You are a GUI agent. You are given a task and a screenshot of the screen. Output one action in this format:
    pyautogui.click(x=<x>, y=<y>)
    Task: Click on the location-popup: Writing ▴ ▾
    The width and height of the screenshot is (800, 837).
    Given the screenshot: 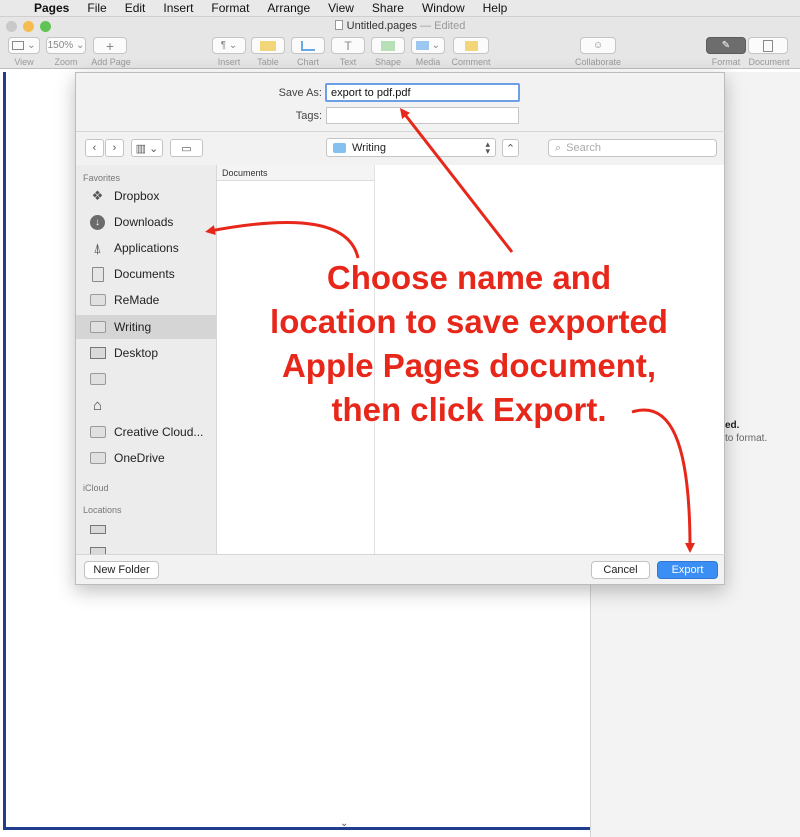 What is the action you would take?
    pyautogui.click(x=411, y=147)
    